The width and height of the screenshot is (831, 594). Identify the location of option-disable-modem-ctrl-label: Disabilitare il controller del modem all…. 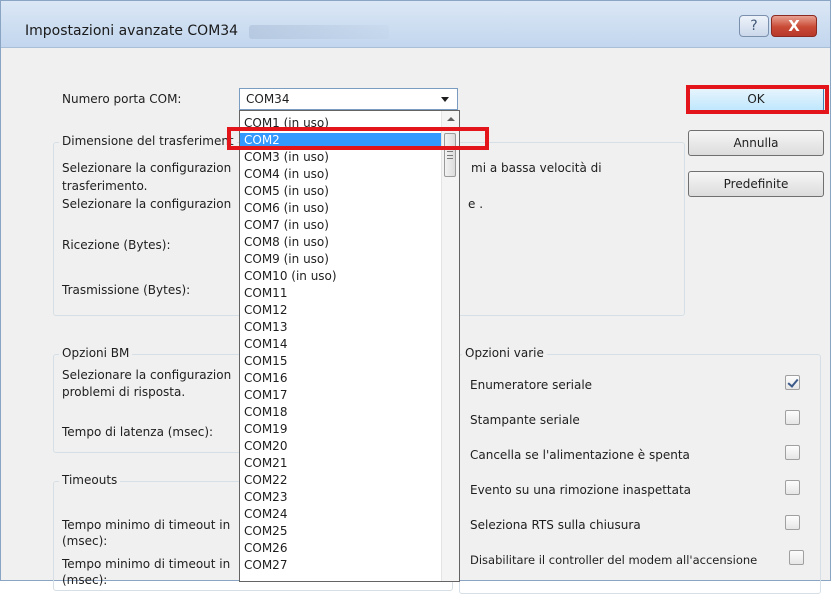
(614, 560).